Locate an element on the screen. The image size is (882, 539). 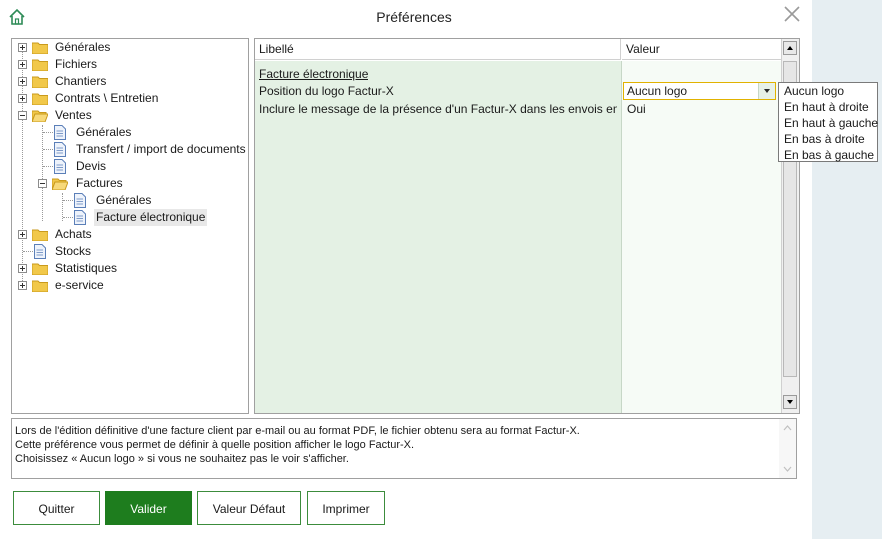
row-label: Position du logo Factur-X is located at coordinates (438, 91).